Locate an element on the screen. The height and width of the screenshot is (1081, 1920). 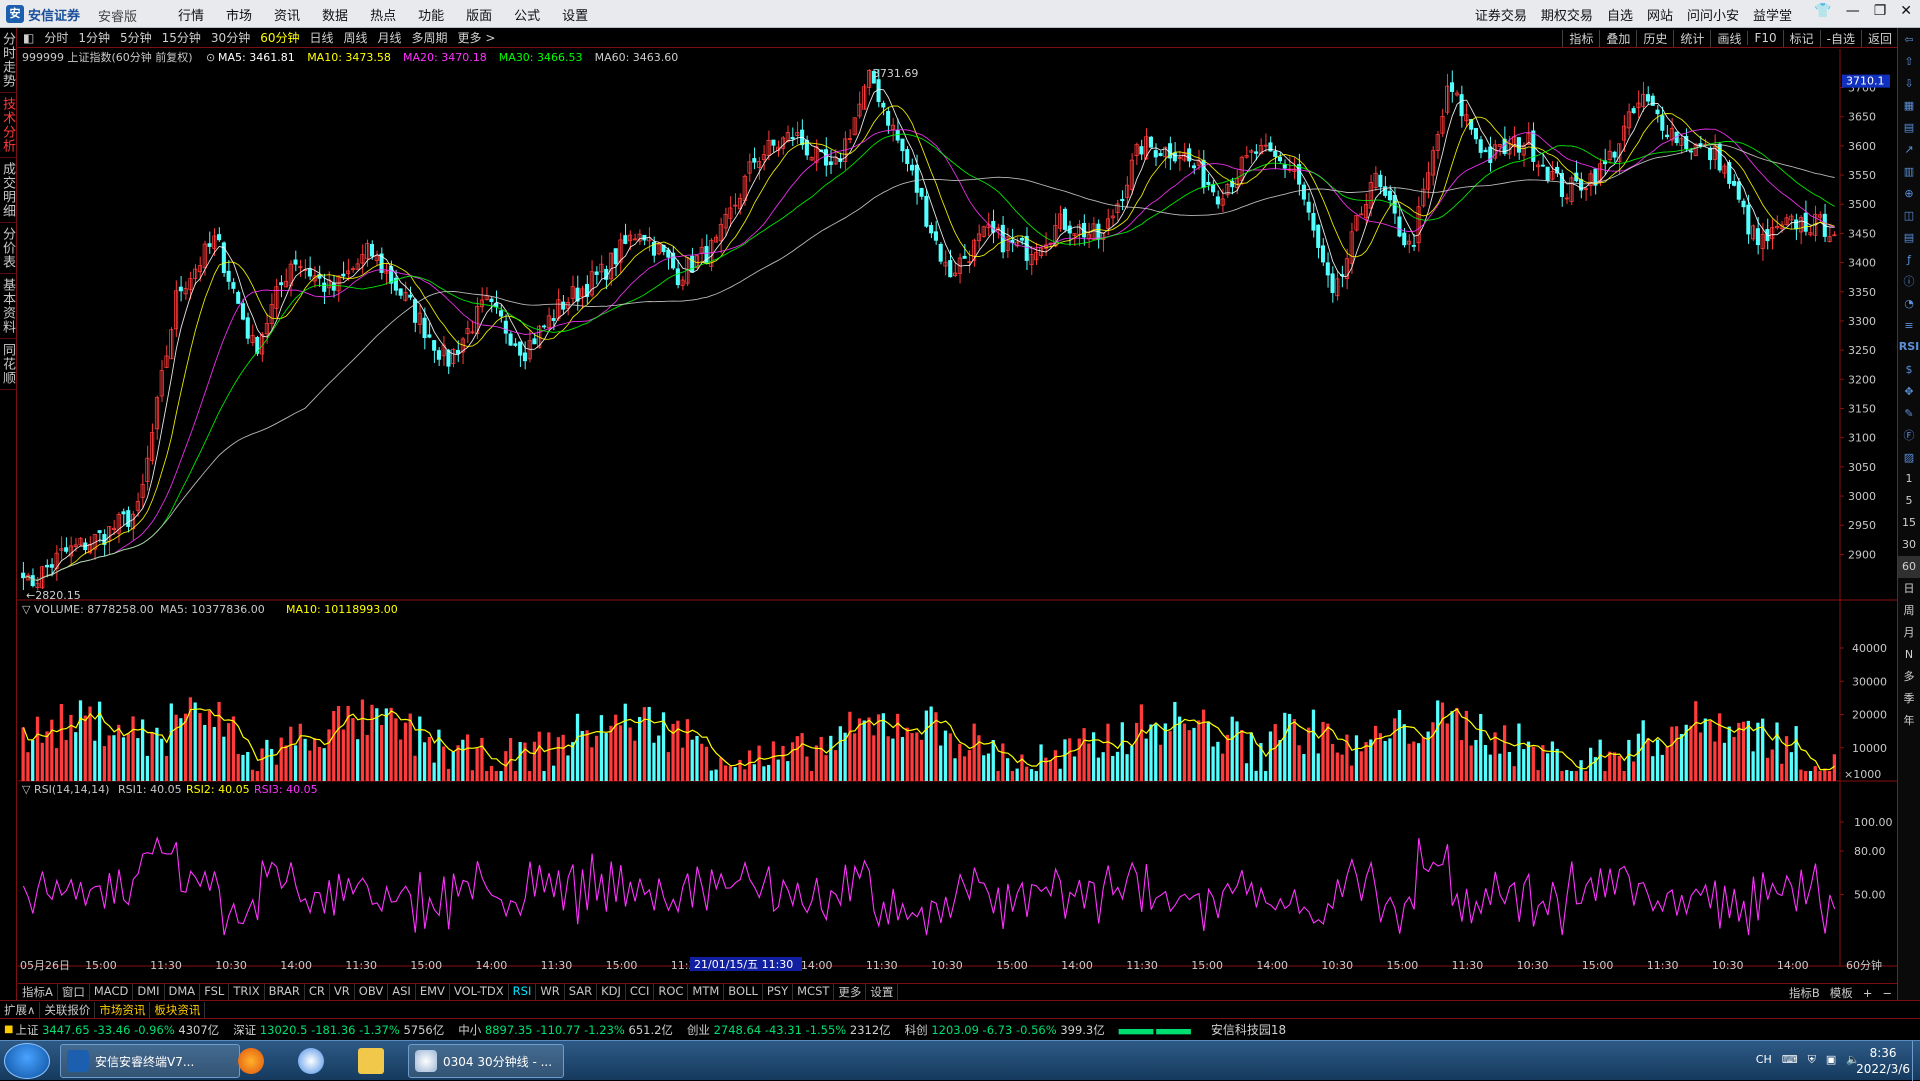
right-tool-12: 年 is located at coordinates (1909, 721).